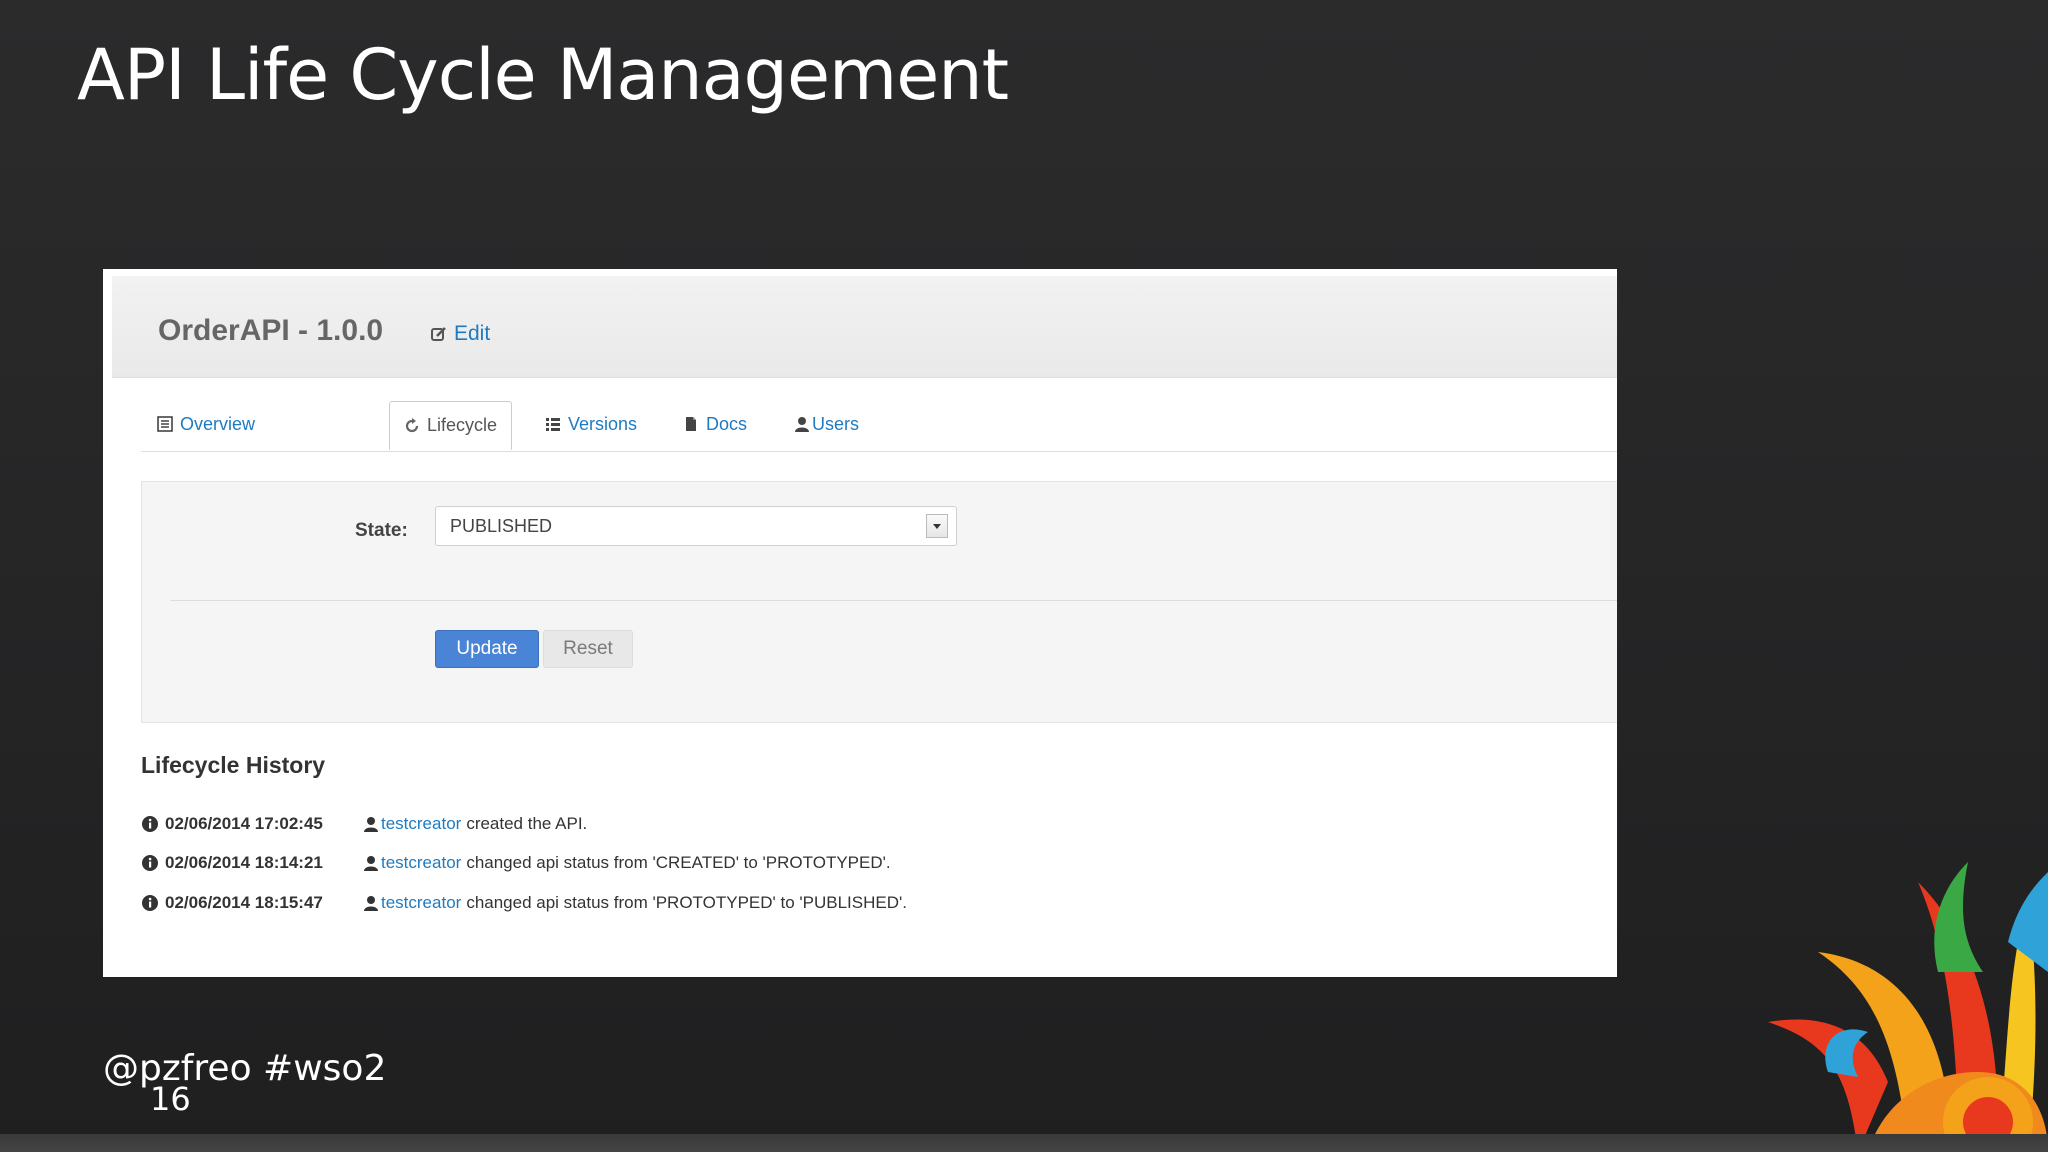 This screenshot has width=2048, height=1152. What do you see at coordinates (218, 423) in the screenshot?
I see `tab-label: Overview` at bounding box center [218, 423].